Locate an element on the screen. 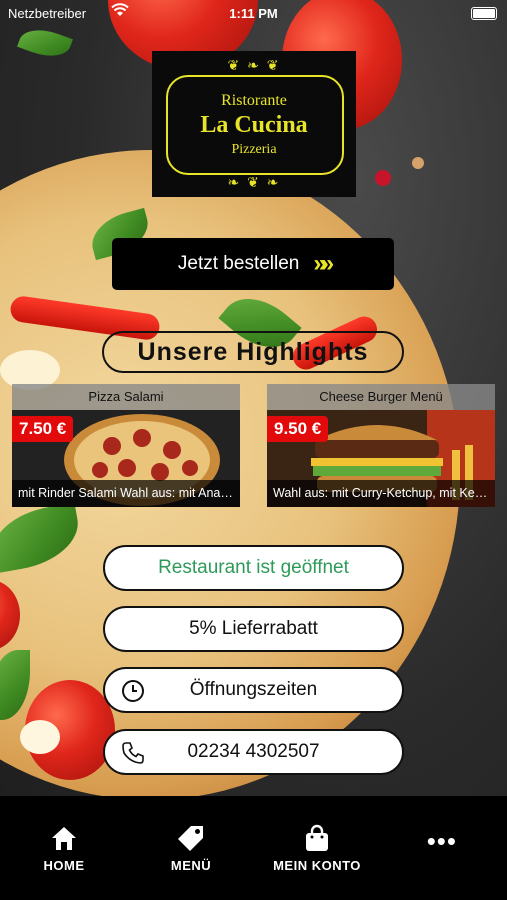 The image size is (507, 900). phone-number: 02234 4302507 is located at coordinates (253, 751).